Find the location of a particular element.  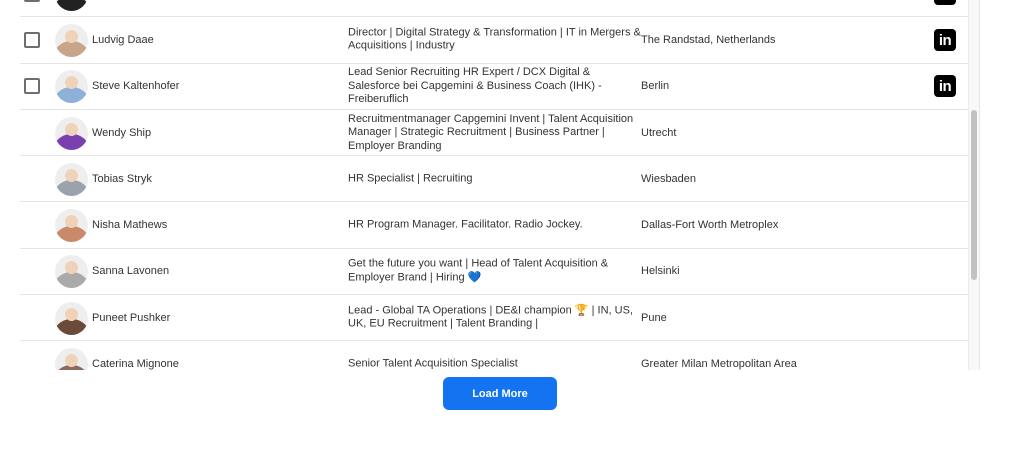

person-name: Sanna Lavonen is located at coordinates (130, 271).